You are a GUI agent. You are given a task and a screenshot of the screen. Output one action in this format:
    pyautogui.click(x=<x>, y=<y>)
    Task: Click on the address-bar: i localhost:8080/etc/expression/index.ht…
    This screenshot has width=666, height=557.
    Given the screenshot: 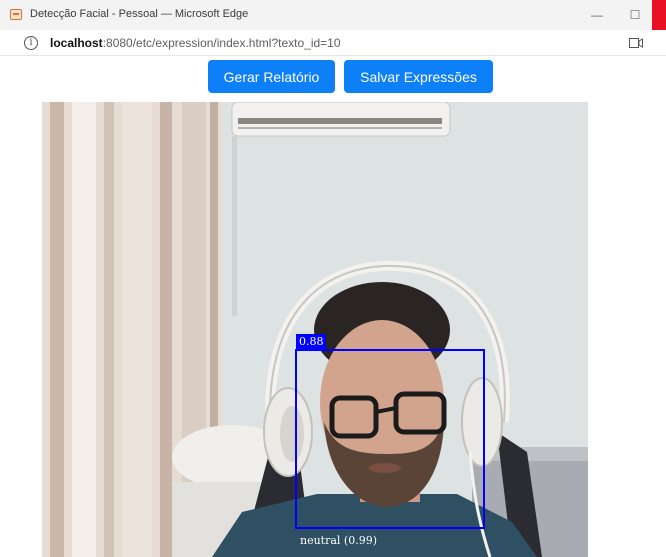 What is the action you would take?
    pyautogui.click(x=333, y=43)
    